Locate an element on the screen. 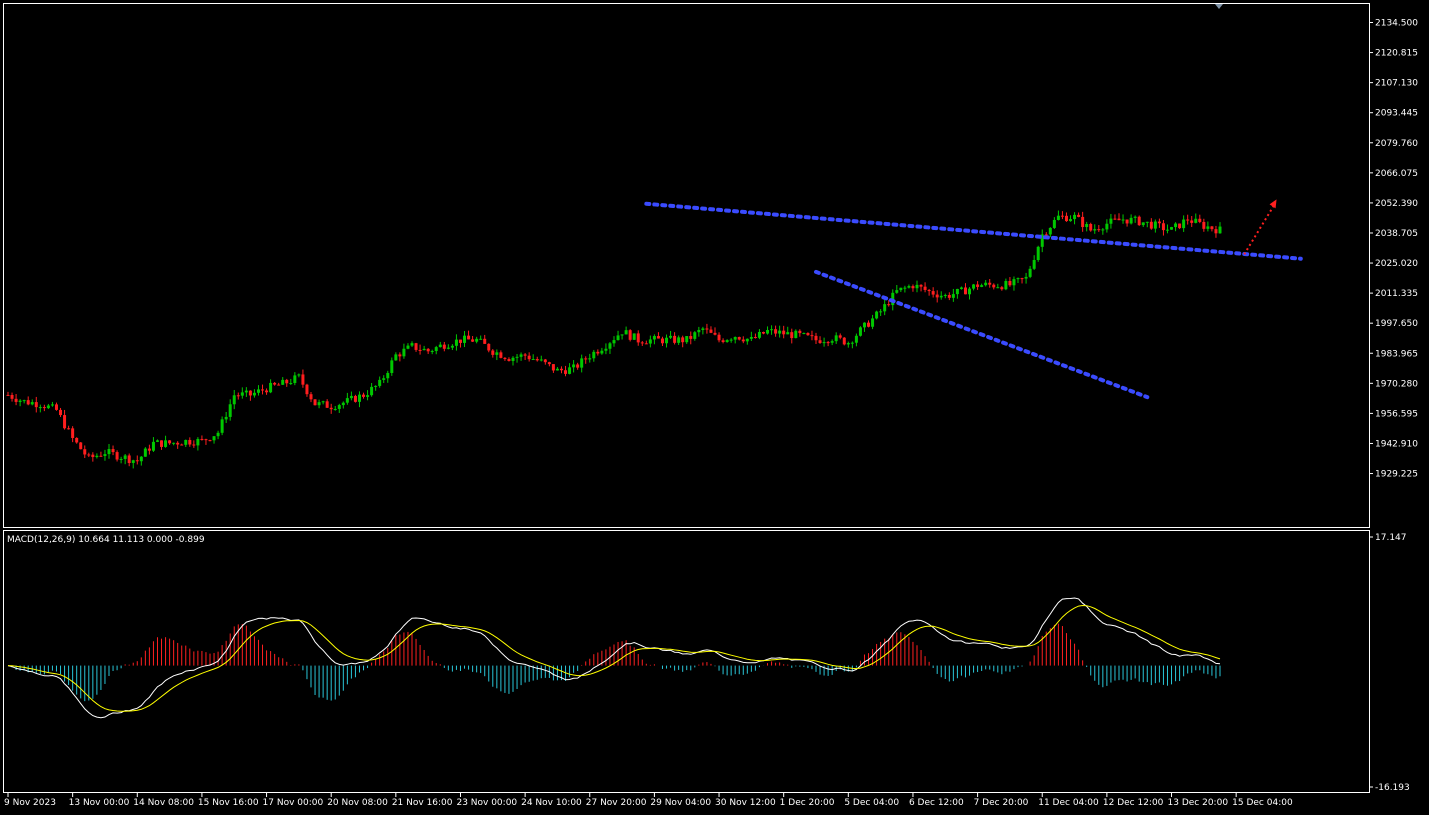  time-tick-label: 1 Dec 20:00 is located at coordinates (807, 803).